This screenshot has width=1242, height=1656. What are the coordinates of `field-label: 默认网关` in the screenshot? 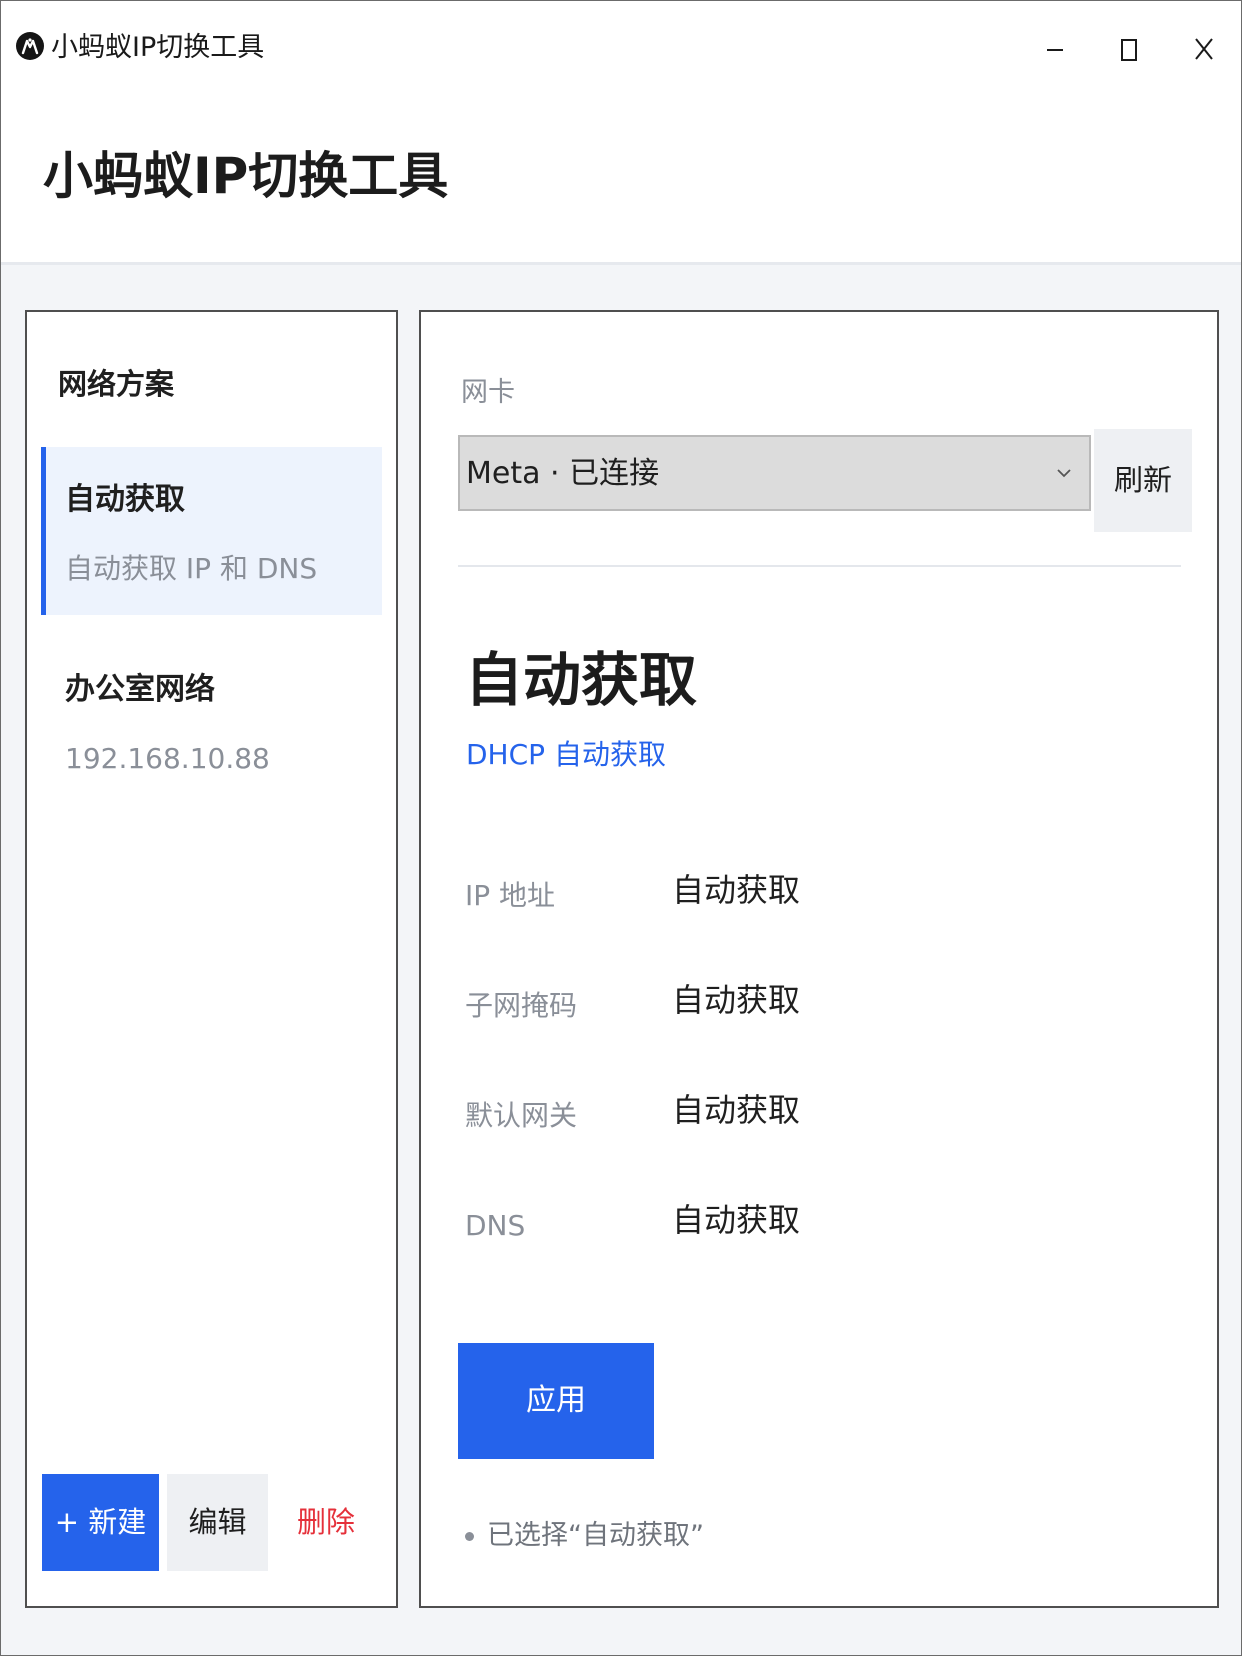 It's located at (521, 1115).